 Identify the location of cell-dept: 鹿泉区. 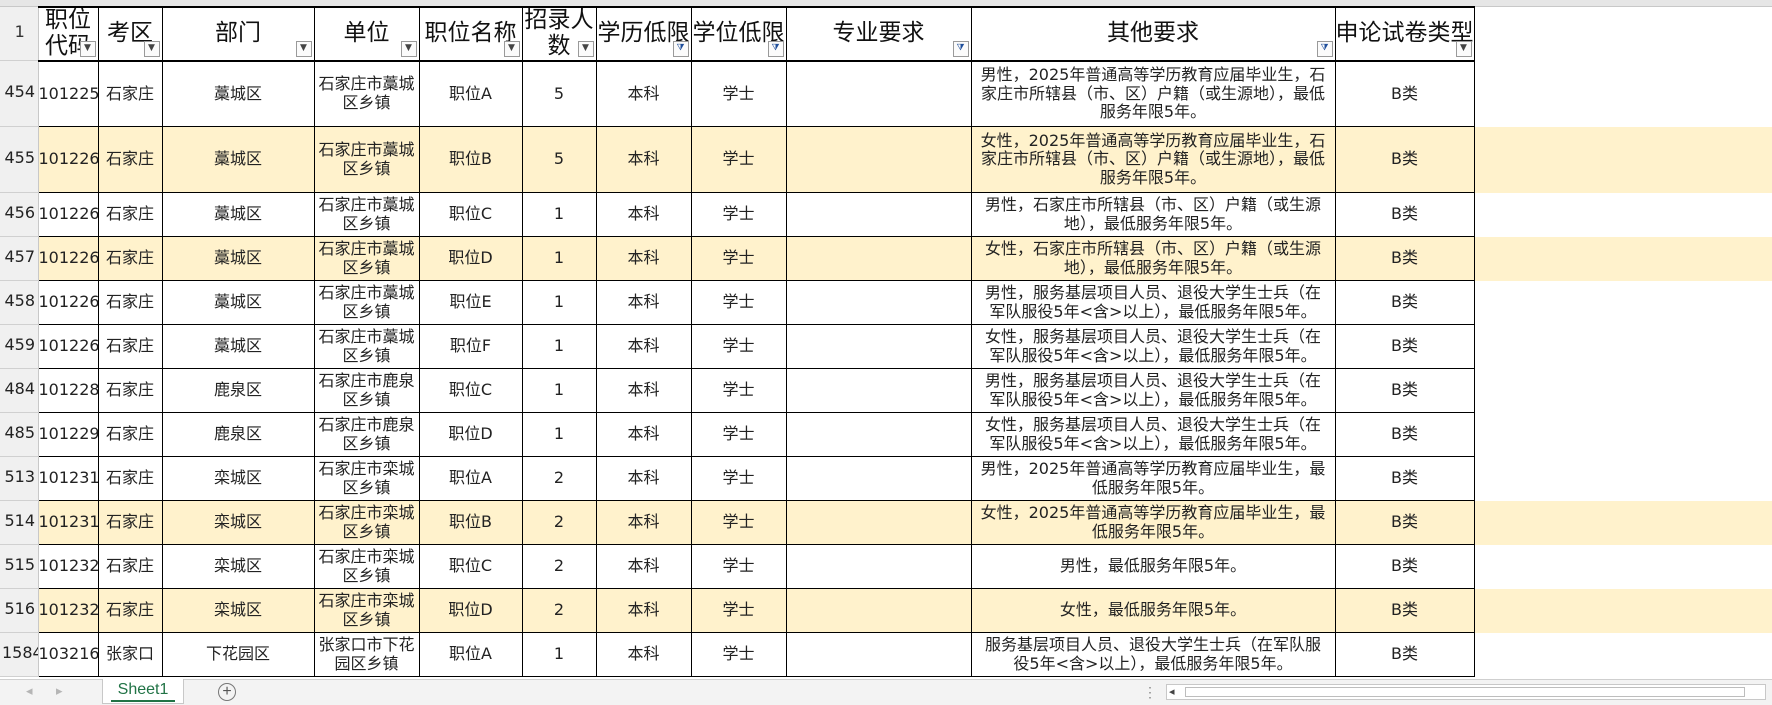
(238, 390).